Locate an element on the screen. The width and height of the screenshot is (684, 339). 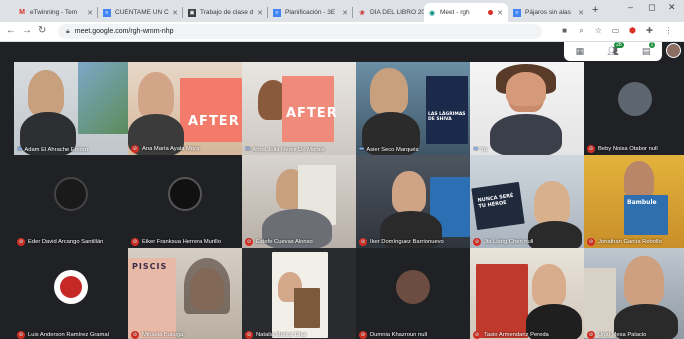
meet-top-toolbar: ▦ 👥︎ 28 ▤ 1 is located at coordinates (613, 51).